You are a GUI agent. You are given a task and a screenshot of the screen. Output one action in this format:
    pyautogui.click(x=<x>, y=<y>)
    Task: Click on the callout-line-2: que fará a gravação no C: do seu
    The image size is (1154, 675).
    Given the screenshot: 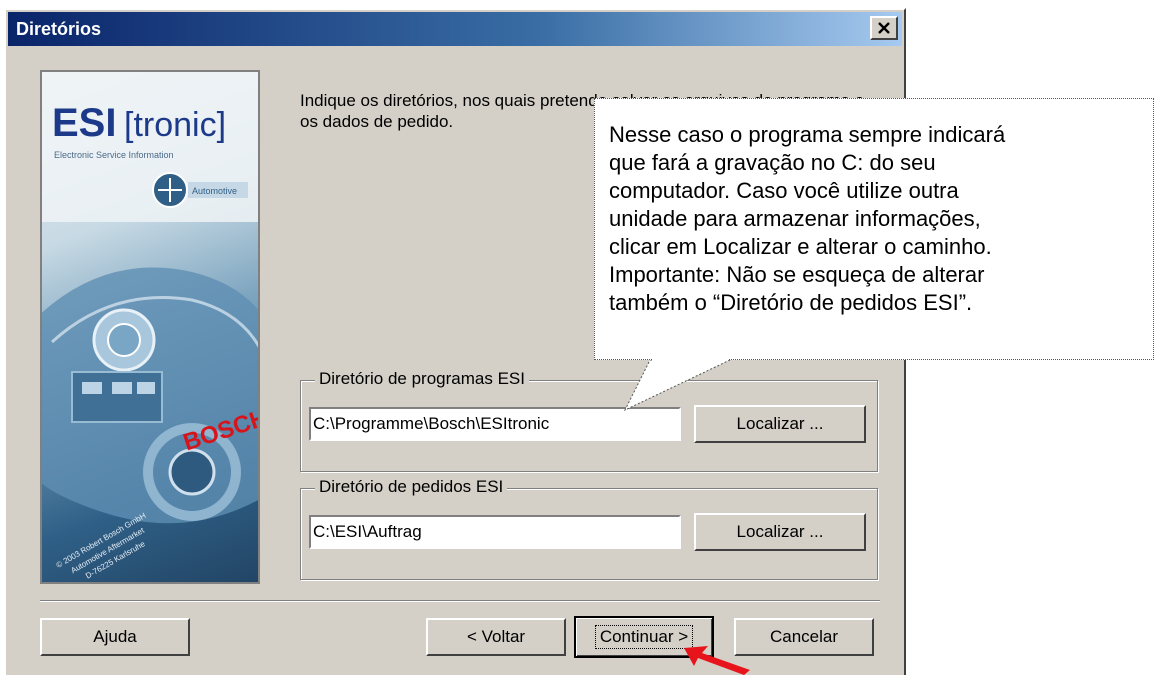 What is the action you would take?
    pyautogui.click(x=772, y=162)
    